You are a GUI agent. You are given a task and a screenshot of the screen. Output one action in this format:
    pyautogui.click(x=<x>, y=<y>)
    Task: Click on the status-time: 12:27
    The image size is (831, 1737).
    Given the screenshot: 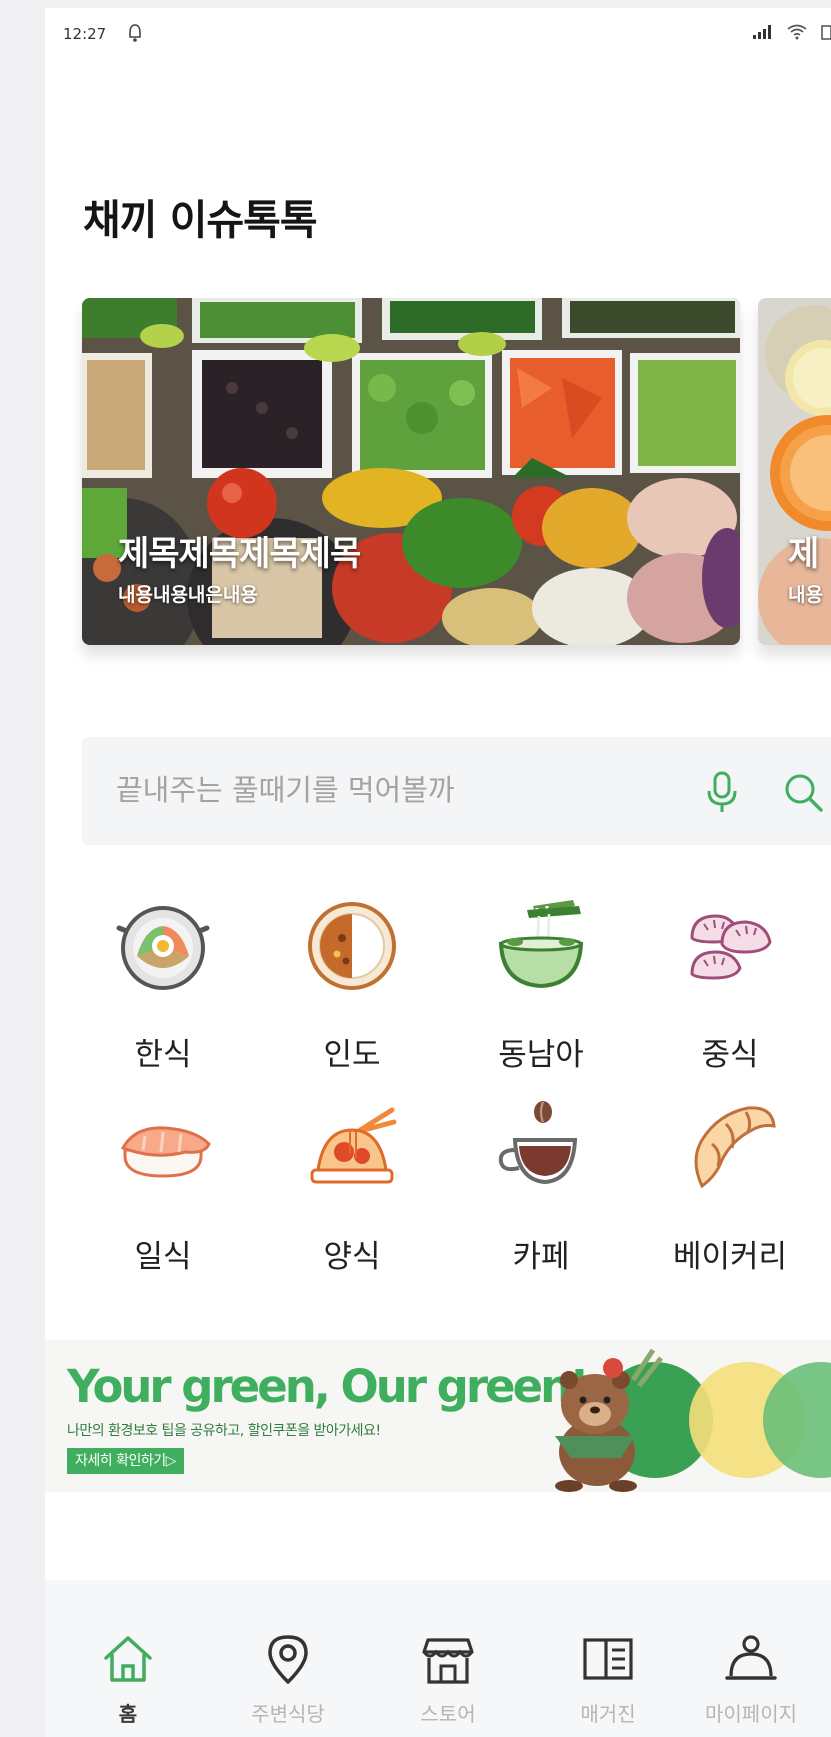 What is the action you would take?
    pyautogui.click(x=85, y=34)
    